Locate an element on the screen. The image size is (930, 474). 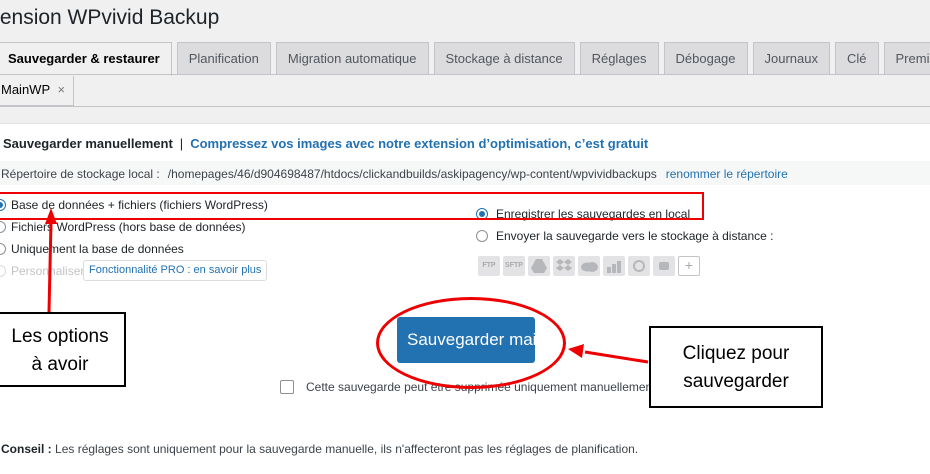
radio-label: Personnaliser is located at coordinates (48, 271).